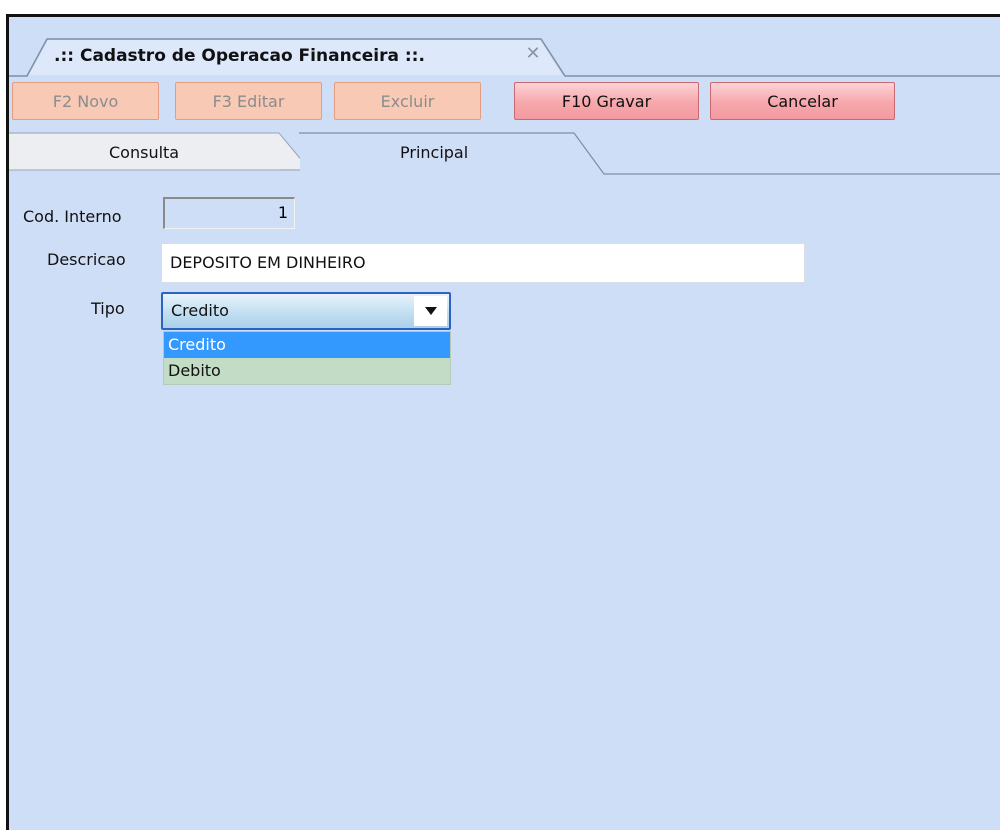  I want to click on descricao-label: Descricao, so click(86, 259).